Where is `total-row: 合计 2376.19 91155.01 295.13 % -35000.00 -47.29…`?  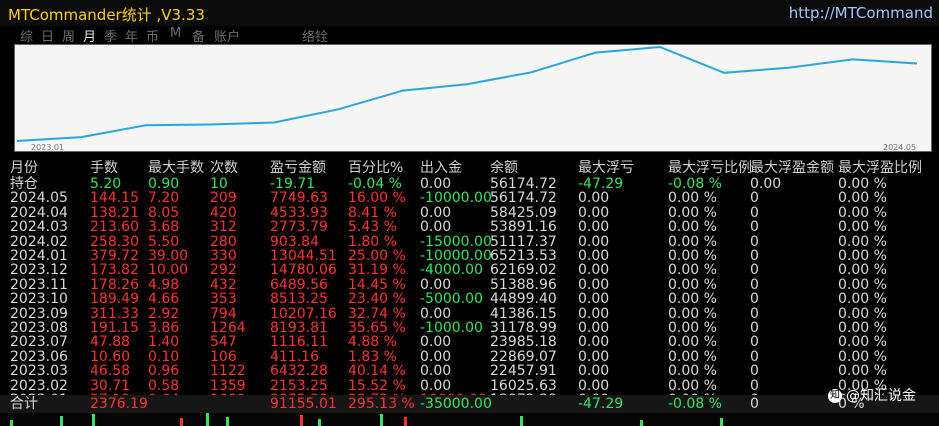 total-row: 合计 2376.19 91155.01 295.13 % -35000.00 -47.29… is located at coordinates (469, 404).